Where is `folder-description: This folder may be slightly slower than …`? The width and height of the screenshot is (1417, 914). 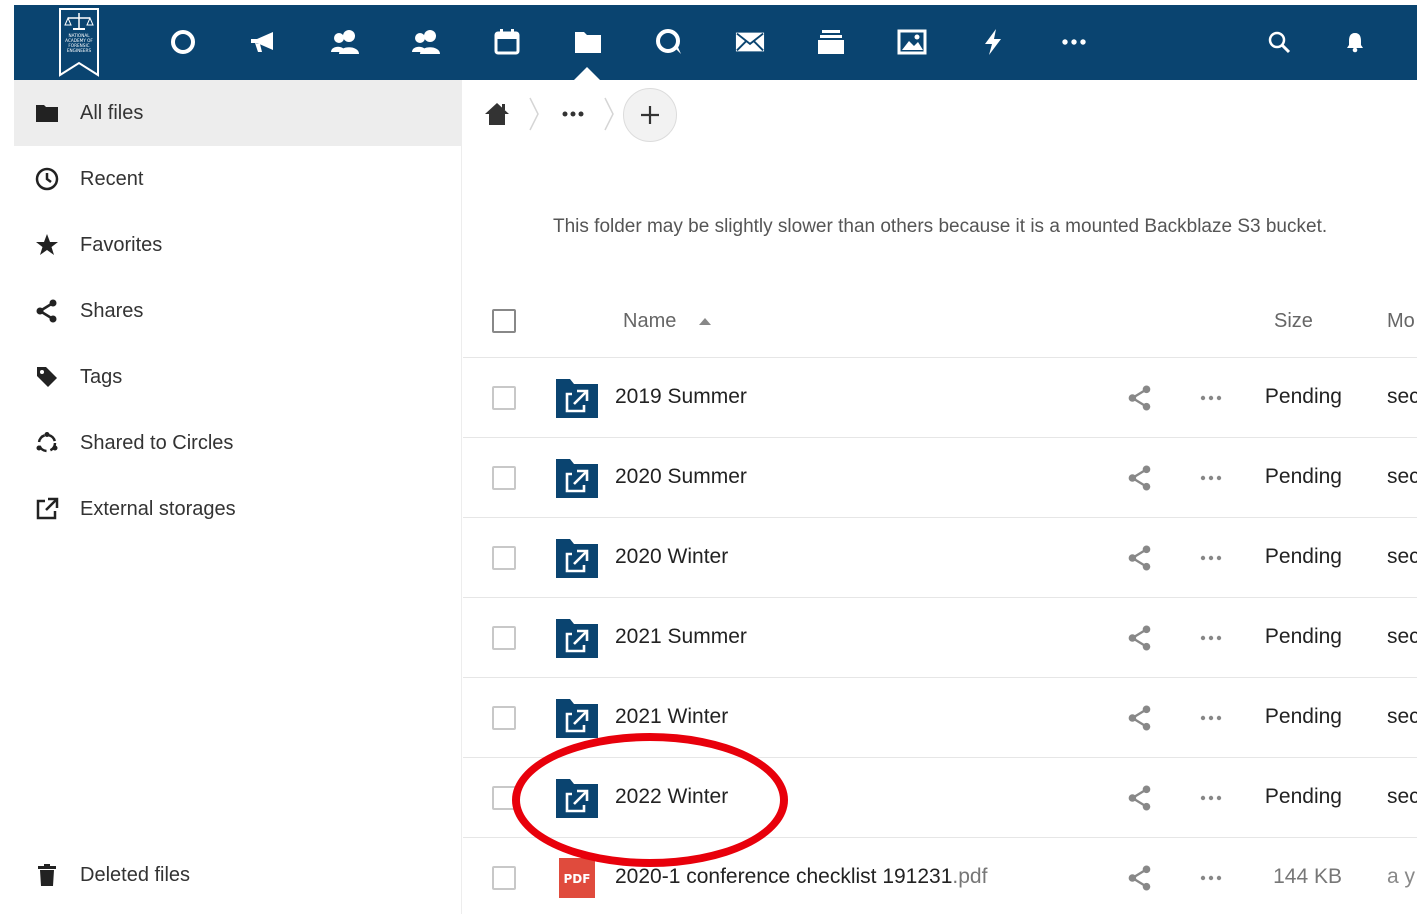 folder-description: This folder may be slightly slower than … is located at coordinates (940, 226).